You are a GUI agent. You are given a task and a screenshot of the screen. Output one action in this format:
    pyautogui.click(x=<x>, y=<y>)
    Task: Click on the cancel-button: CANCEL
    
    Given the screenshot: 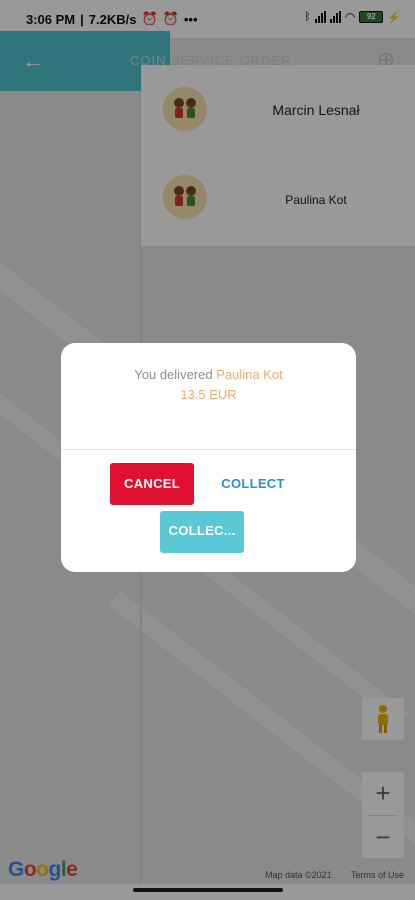 What is the action you would take?
    pyautogui.click(x=152, y=484)
    